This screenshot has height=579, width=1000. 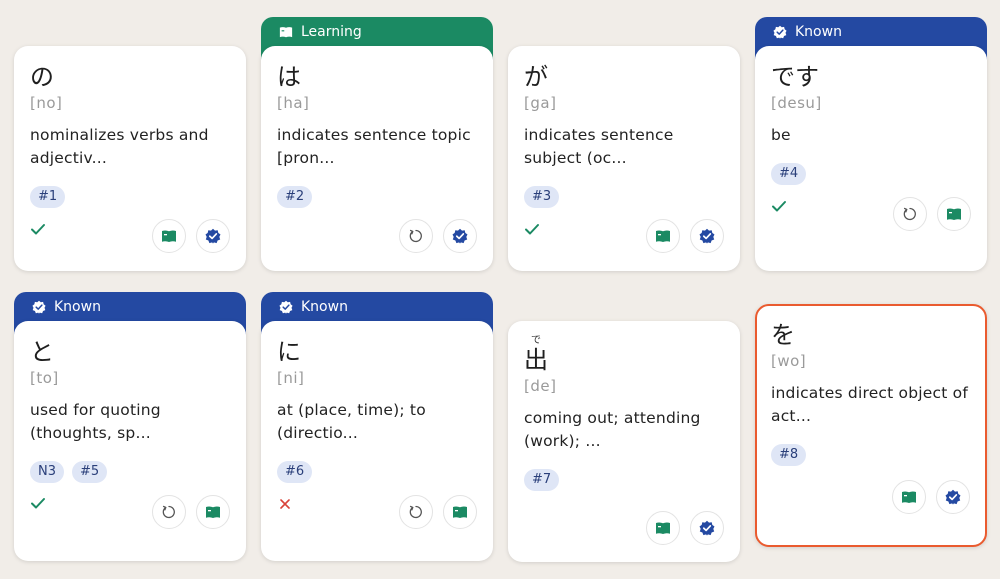 What do you see at coordinates (130, 197) in the screenshot?
I see `tag-list: #1` at bounding box center [130, 197].